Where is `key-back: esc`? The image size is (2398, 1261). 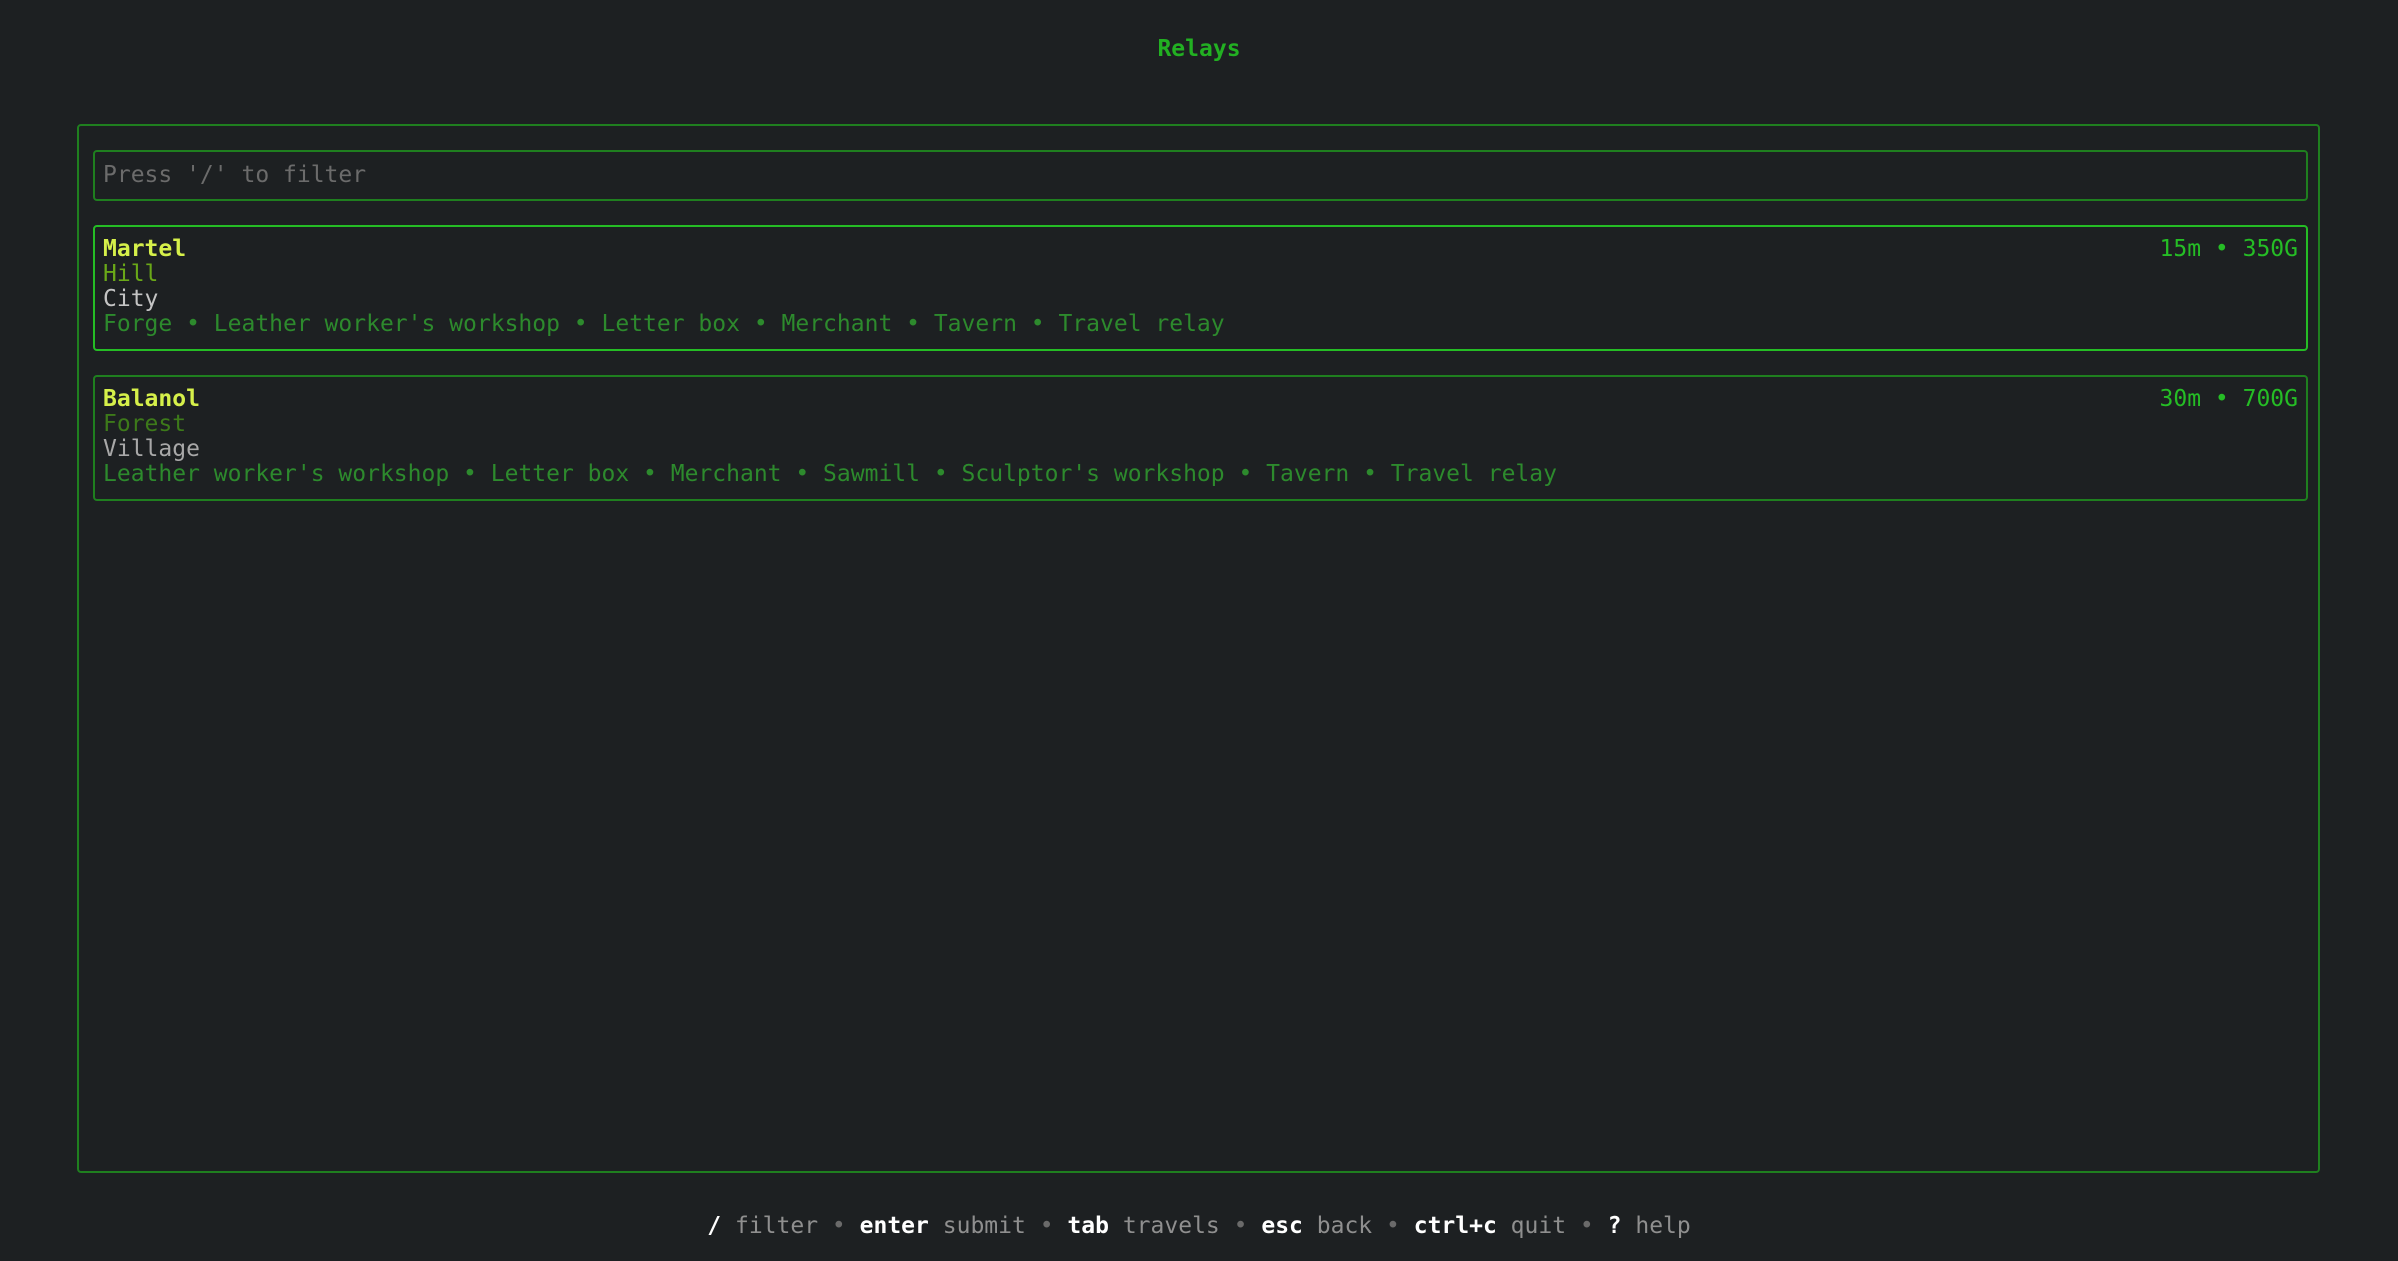
key-back: esc is located at coordinates (1282, 1226).